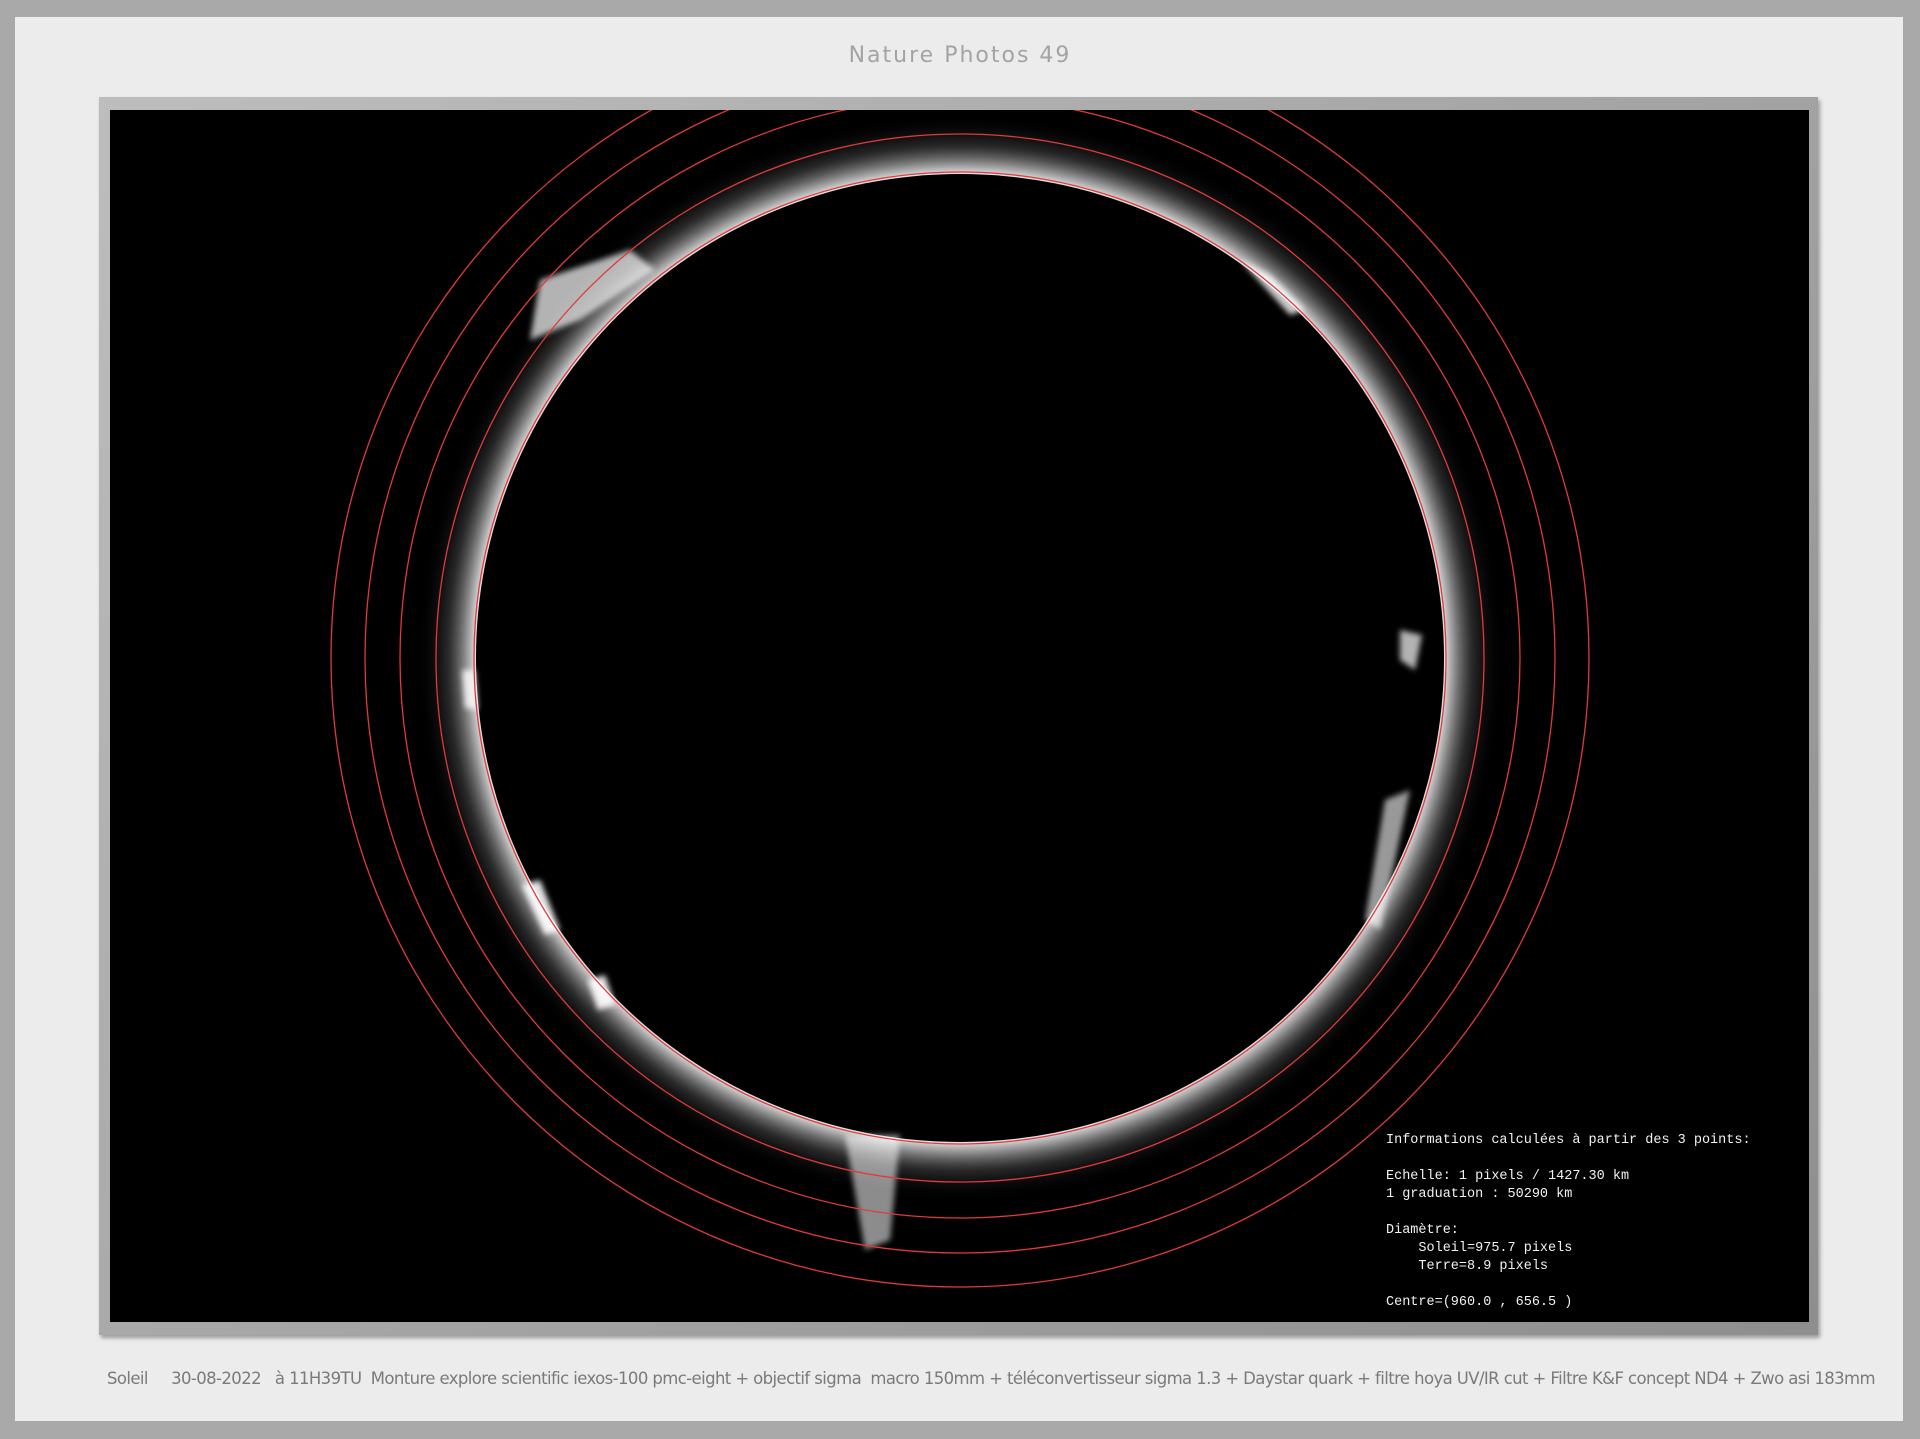 Image resolution: width=1920 pixels, height=1439 pixels. Describe the element at coordinates (872, 1192) in the screenshot. I see `prominence` at that location.